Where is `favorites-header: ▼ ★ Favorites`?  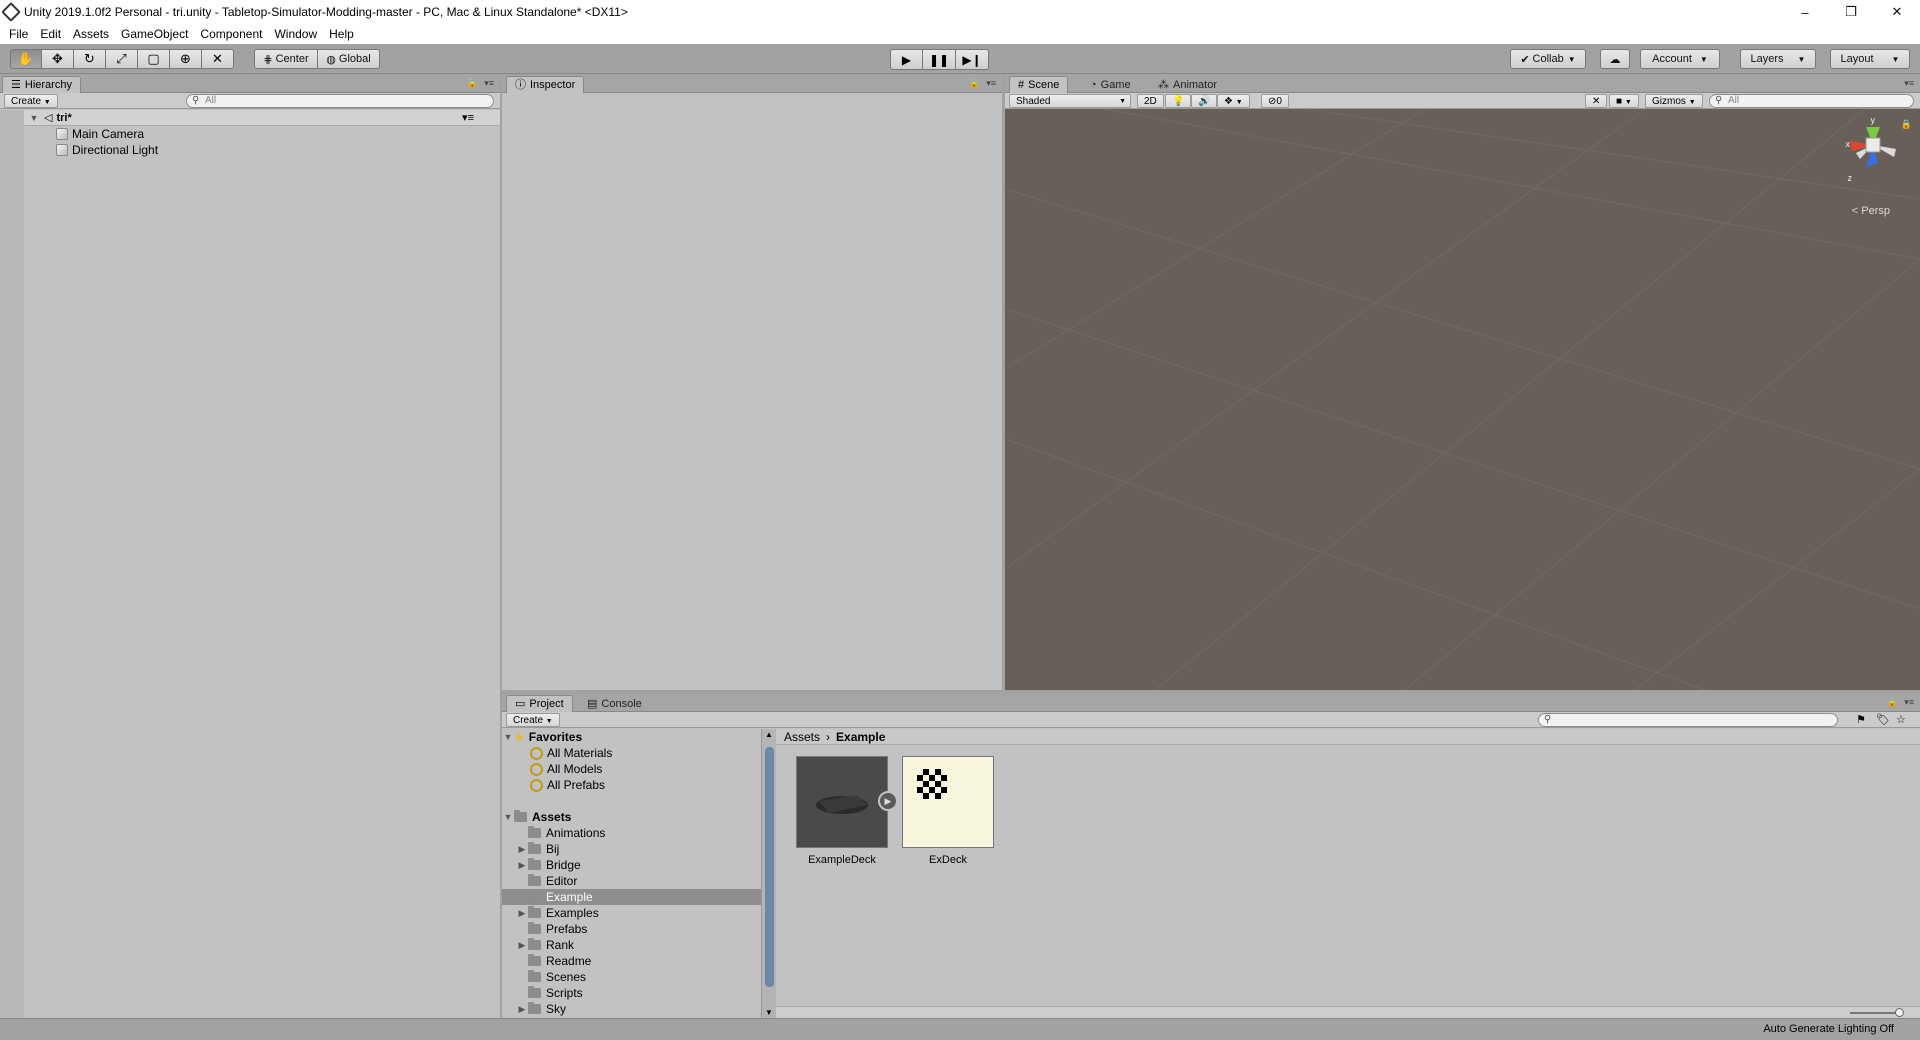 favorites-header: ▼ ★ Favorites is located at coordinates (631, 737).